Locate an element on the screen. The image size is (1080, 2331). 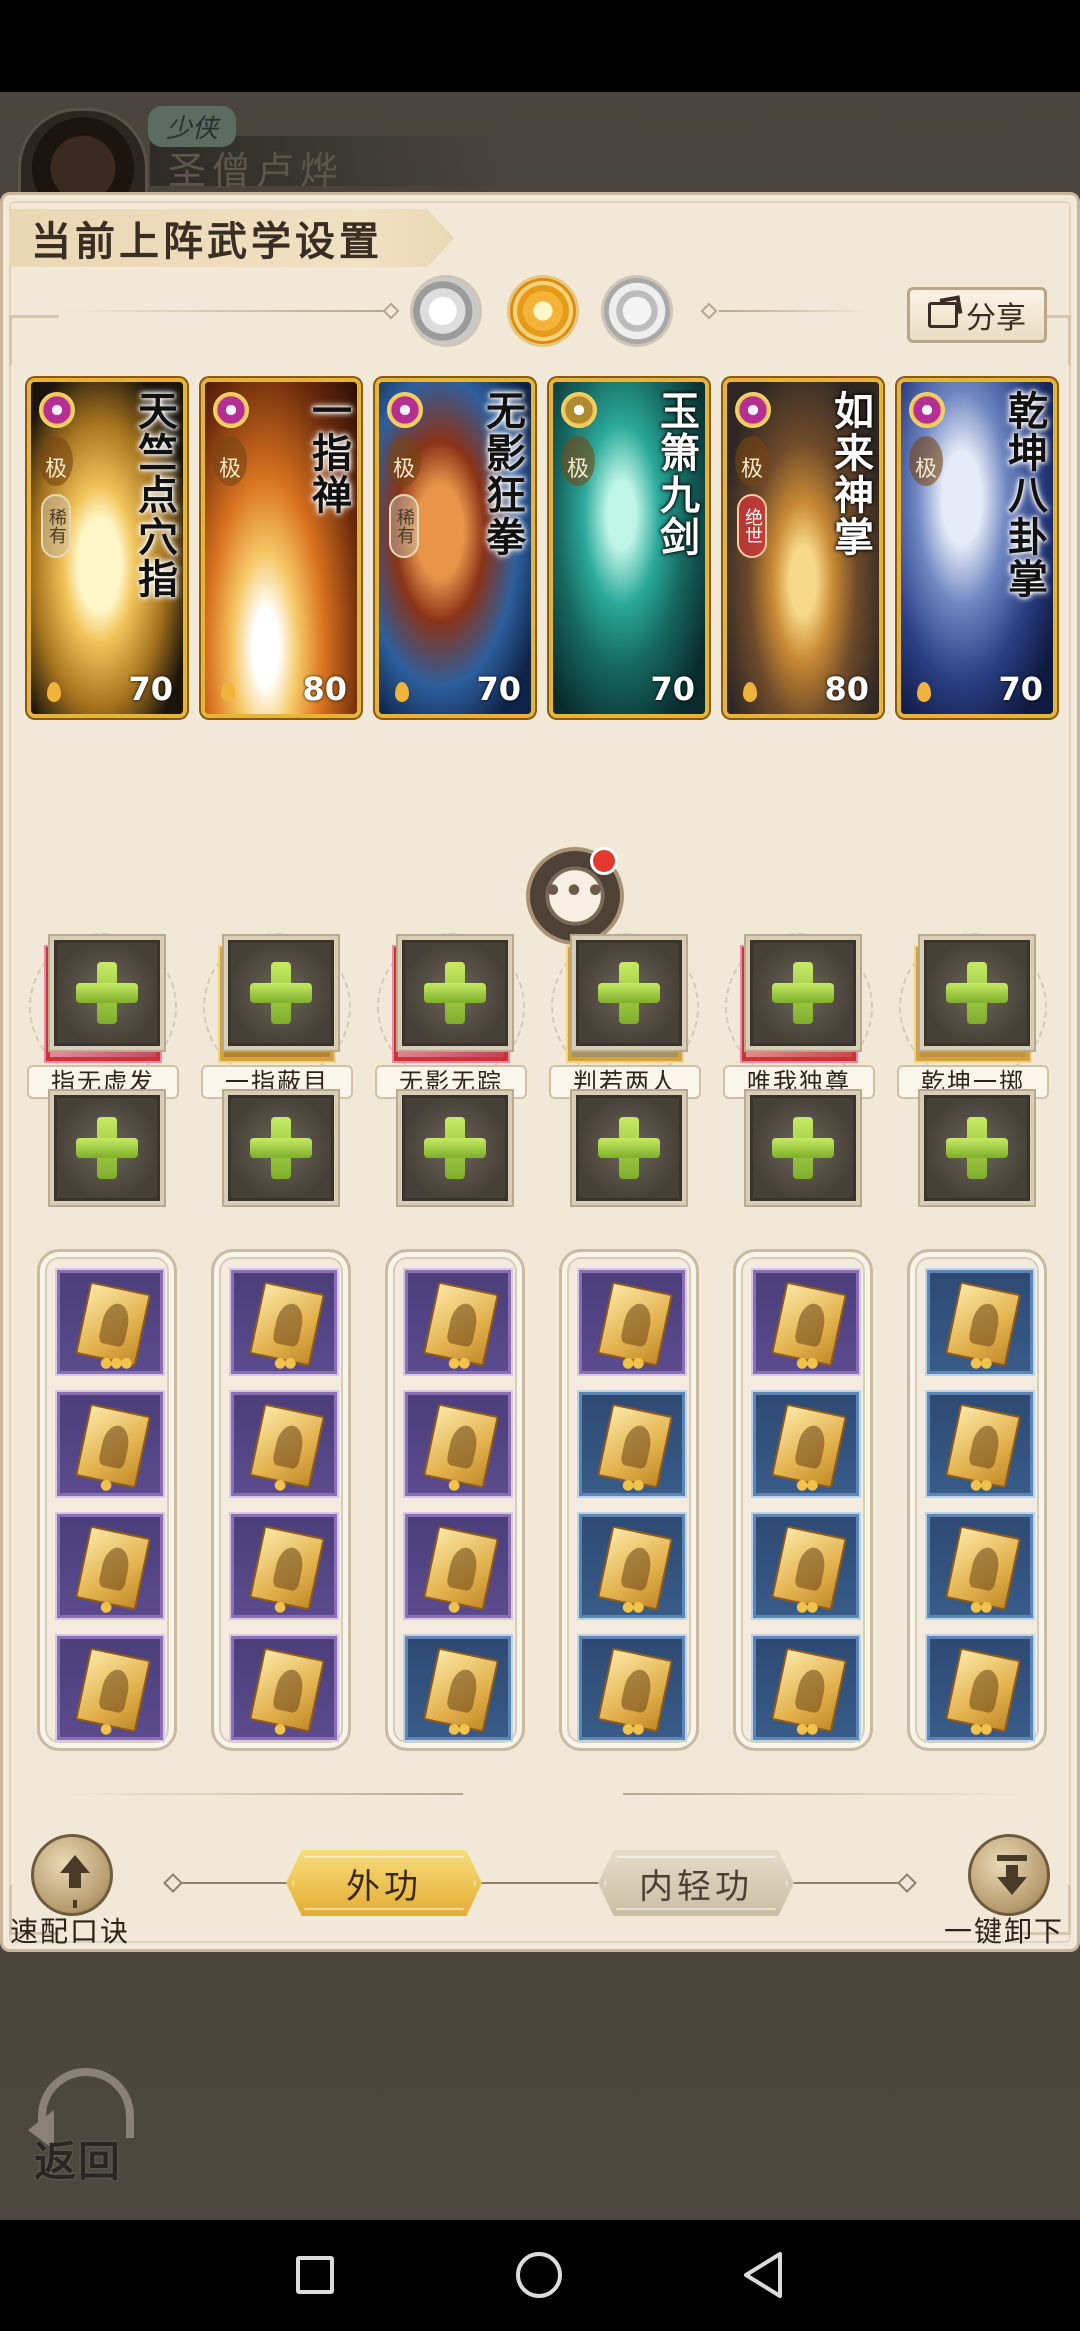
recents-icon is located at coordinates (315, 2275).